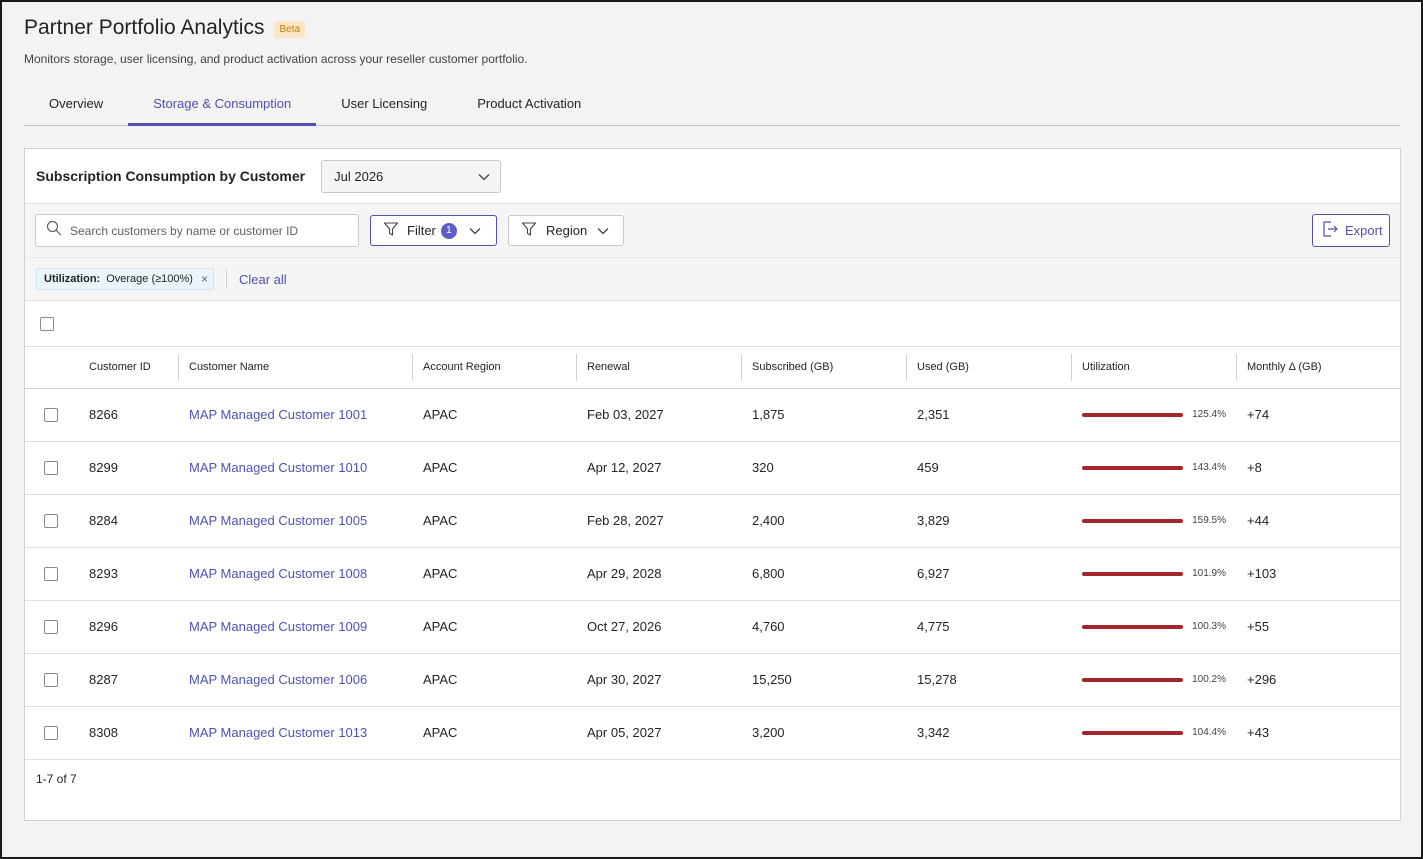 The height and width of the screenshot is (859, 1423). Describe the element at coordinates (278, 626) in the screenshot. I see `customer-name-link: MAP Managed Customer 1009` at that location.